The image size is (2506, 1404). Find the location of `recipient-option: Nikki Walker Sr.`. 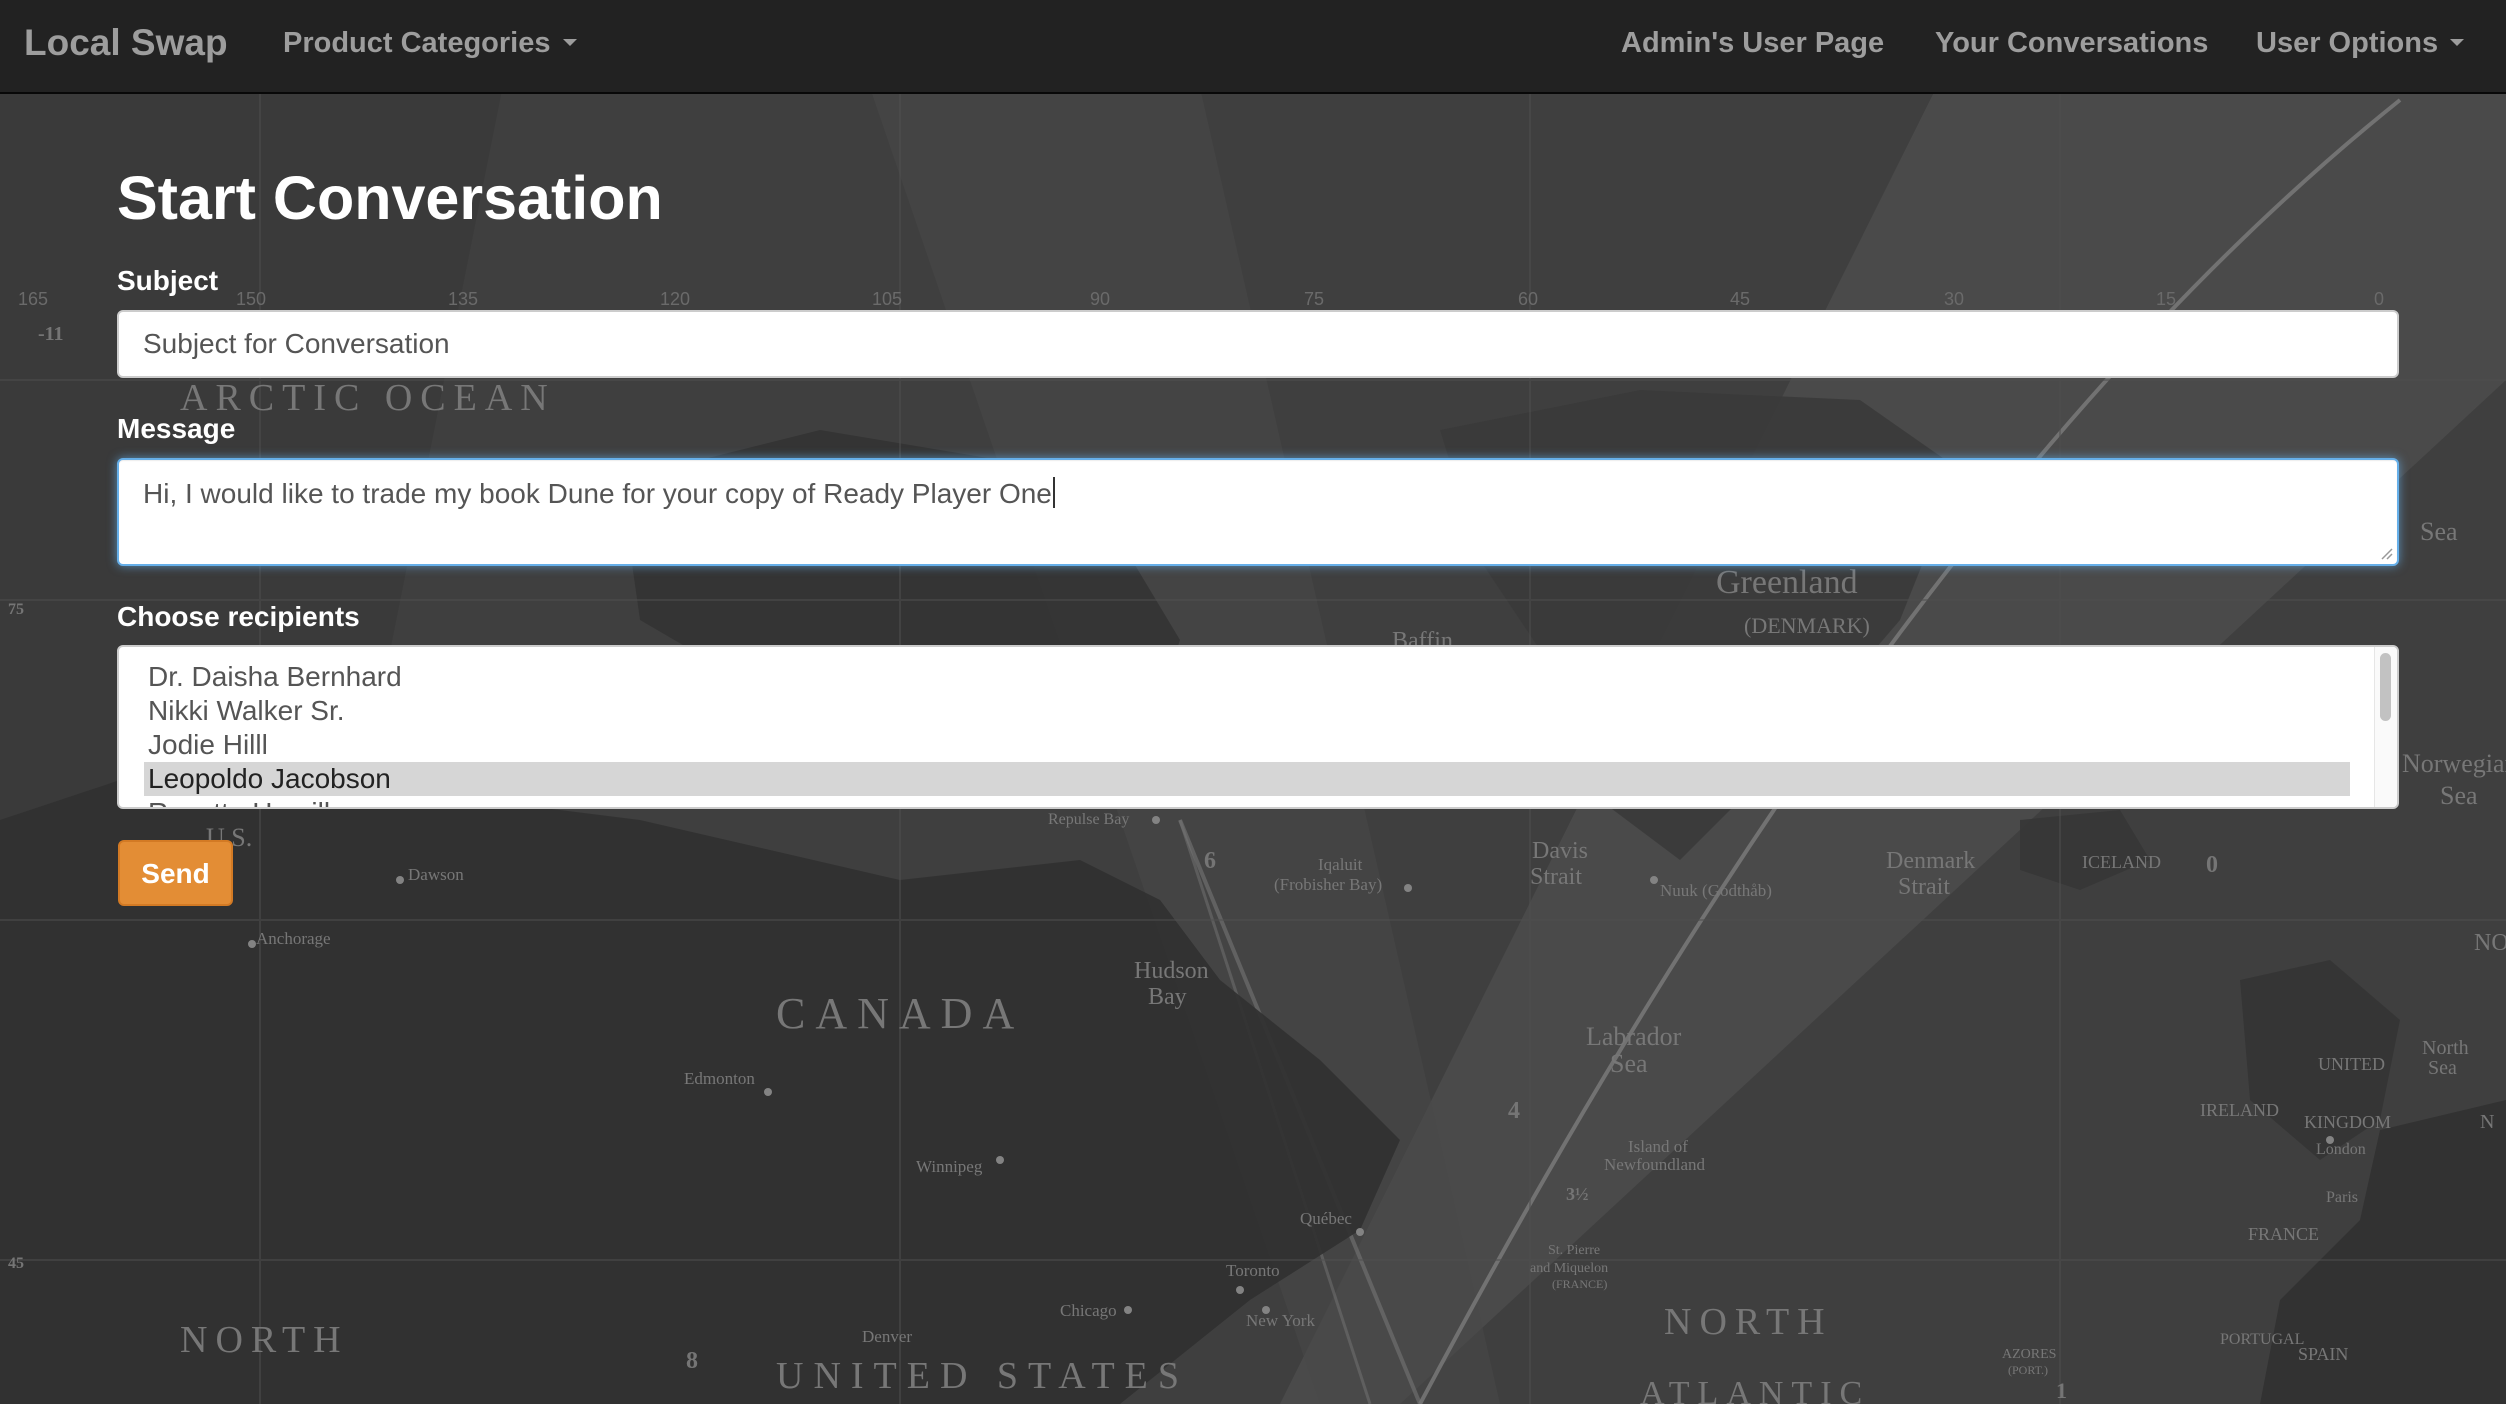

recipient-option: Nikki Walker Sr. is located at coordinates (1247, 711).